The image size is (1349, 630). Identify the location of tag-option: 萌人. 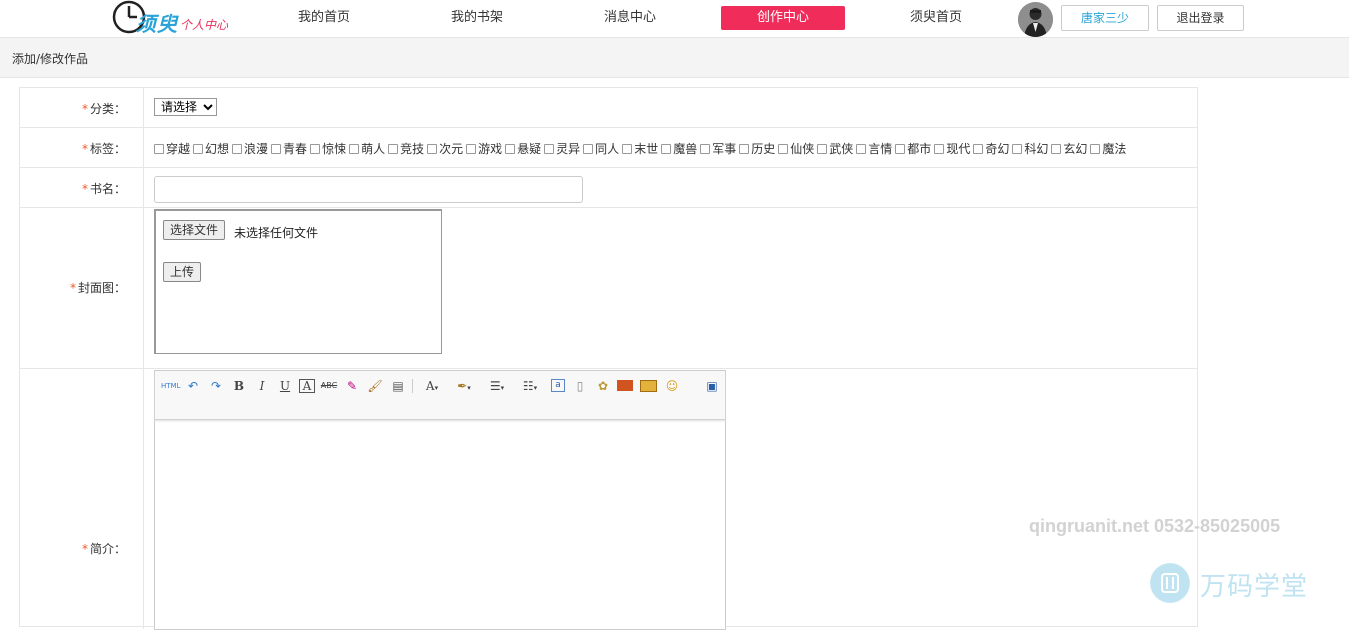
(367, 148).